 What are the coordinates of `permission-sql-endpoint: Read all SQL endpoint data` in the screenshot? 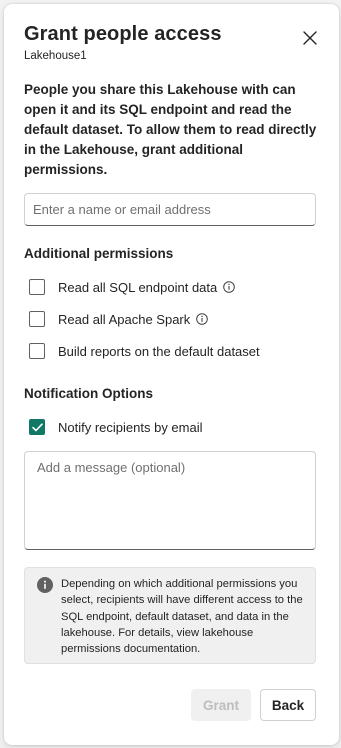 It's located at (132, 287).